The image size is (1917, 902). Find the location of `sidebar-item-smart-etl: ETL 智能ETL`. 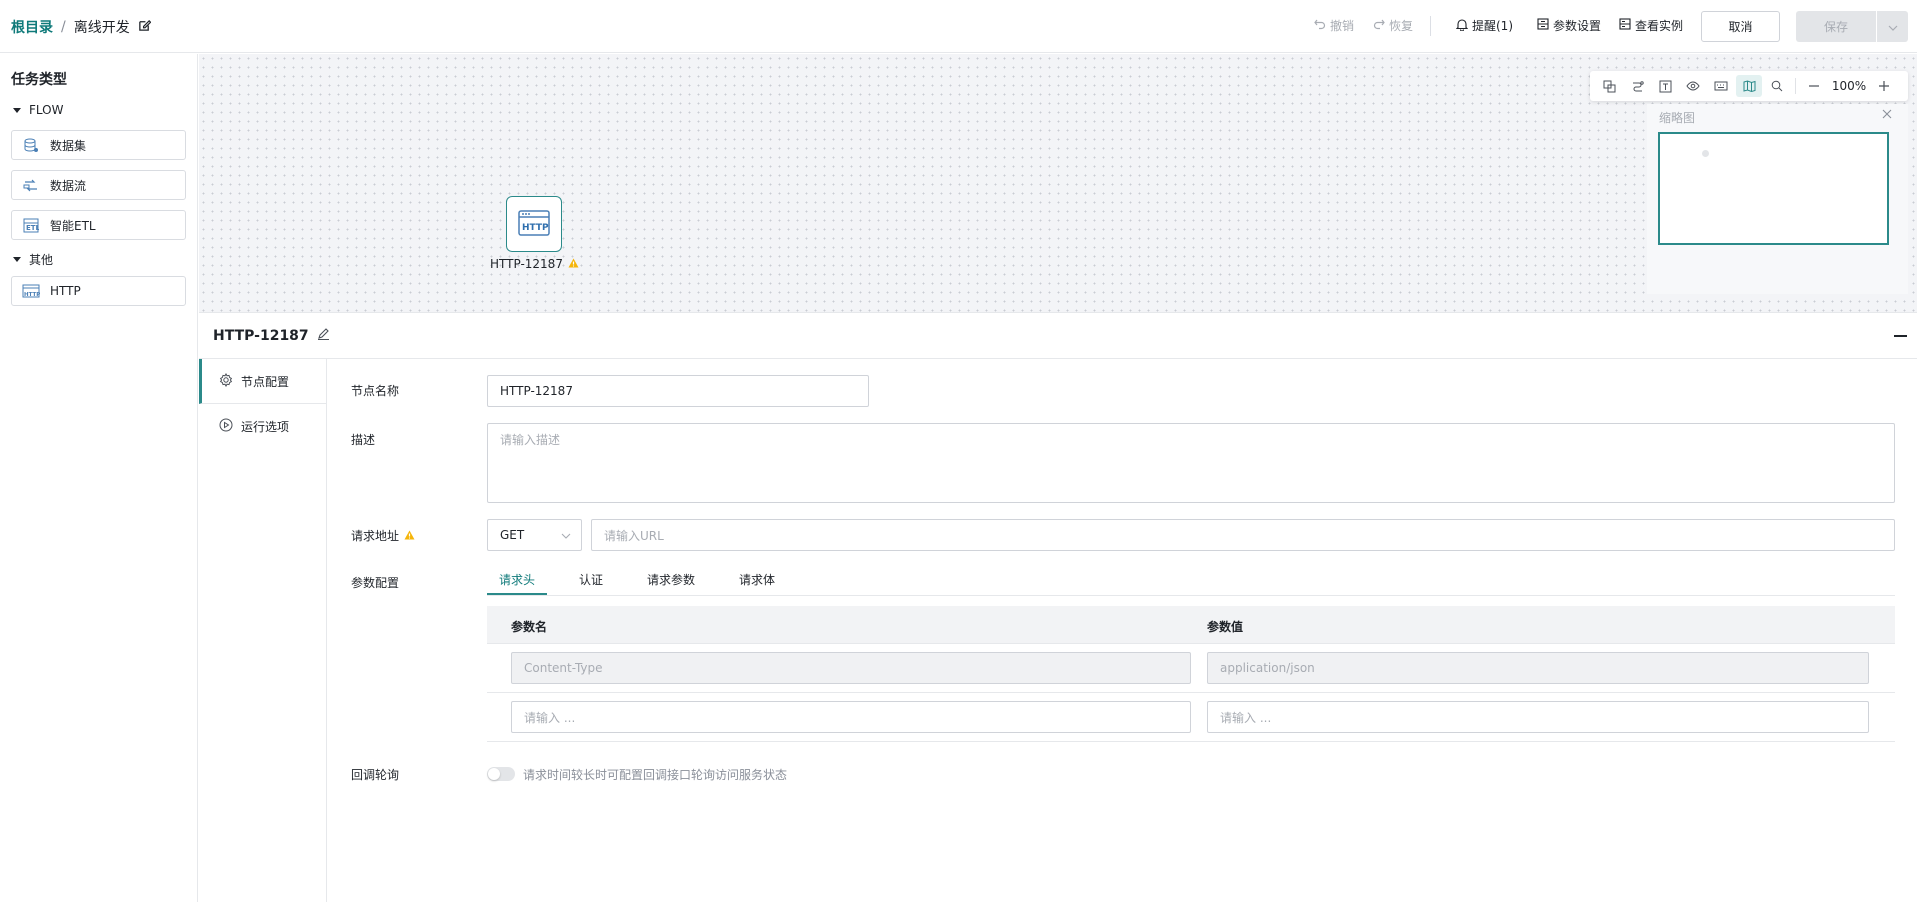

sidebar-item-smart-etl: ETL 智能ETL is located at coordinates (98, 225).